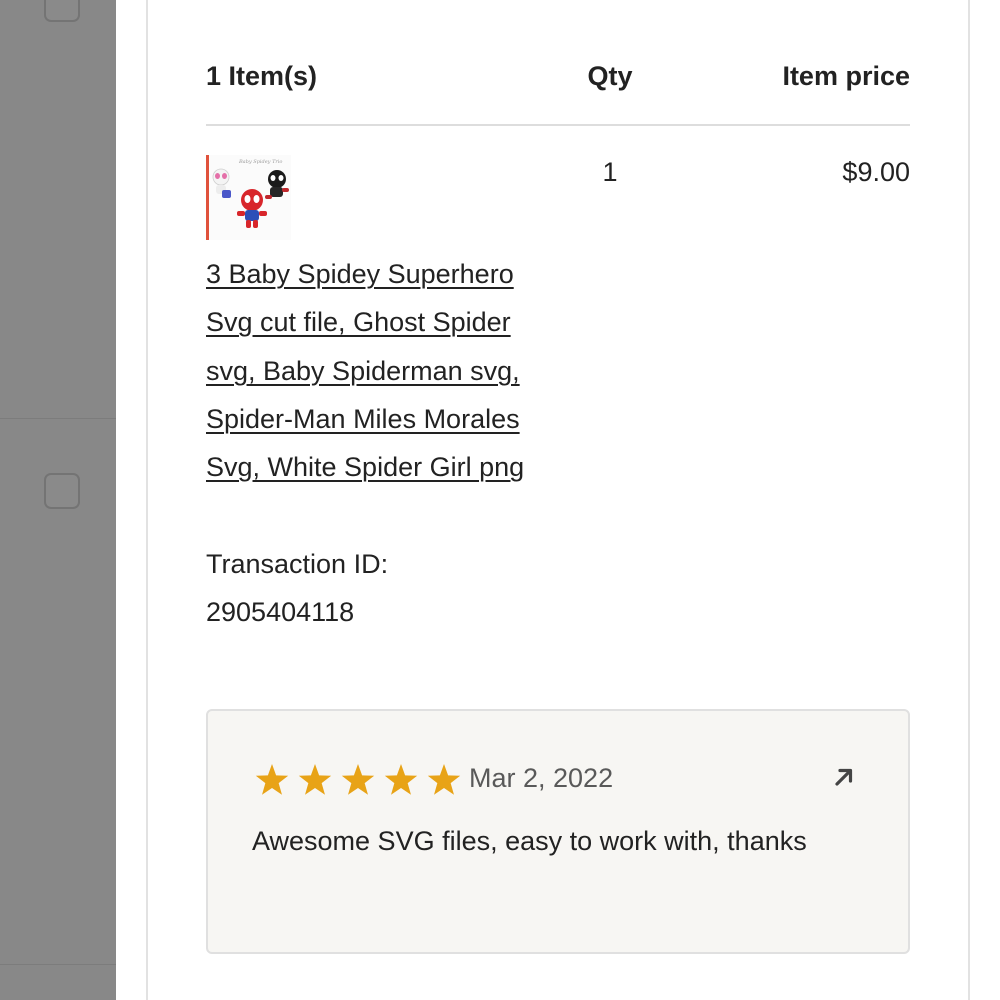 This screenshot has width=1000, height=1000. What do you see at coordinates (297, 564) in the screenshot?
I see `transaction-label: Transaction ID:` at bounding box center [297, 564].